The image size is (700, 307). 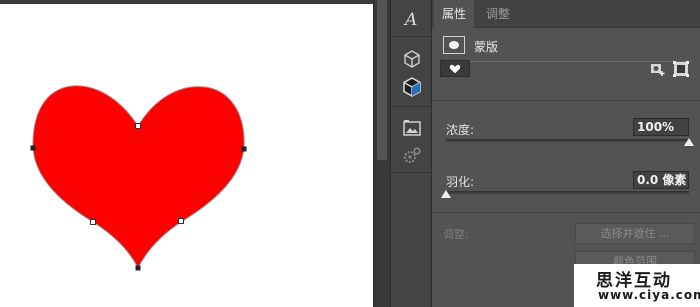 I want to click on density-slider, so click(x=567, y=140).